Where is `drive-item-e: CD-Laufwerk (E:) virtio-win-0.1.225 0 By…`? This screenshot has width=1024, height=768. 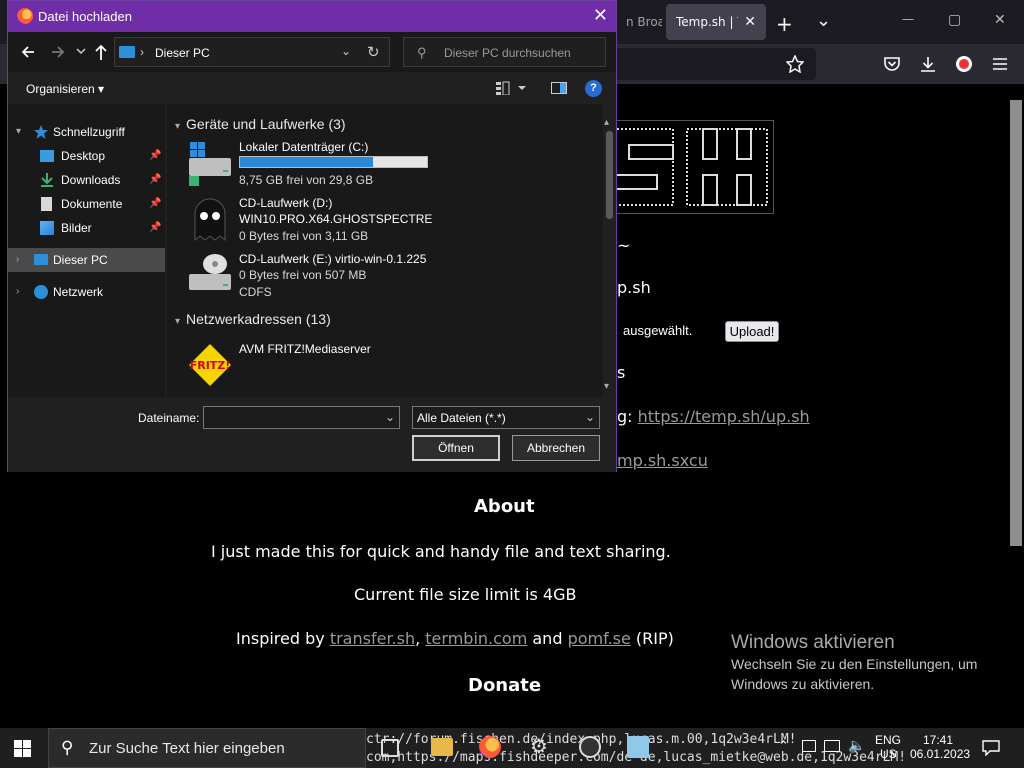 drive-item-e: CD-Laufwerk (E:) virtio-win-0.1.225 0 By… is located at coordinates (395, 277).